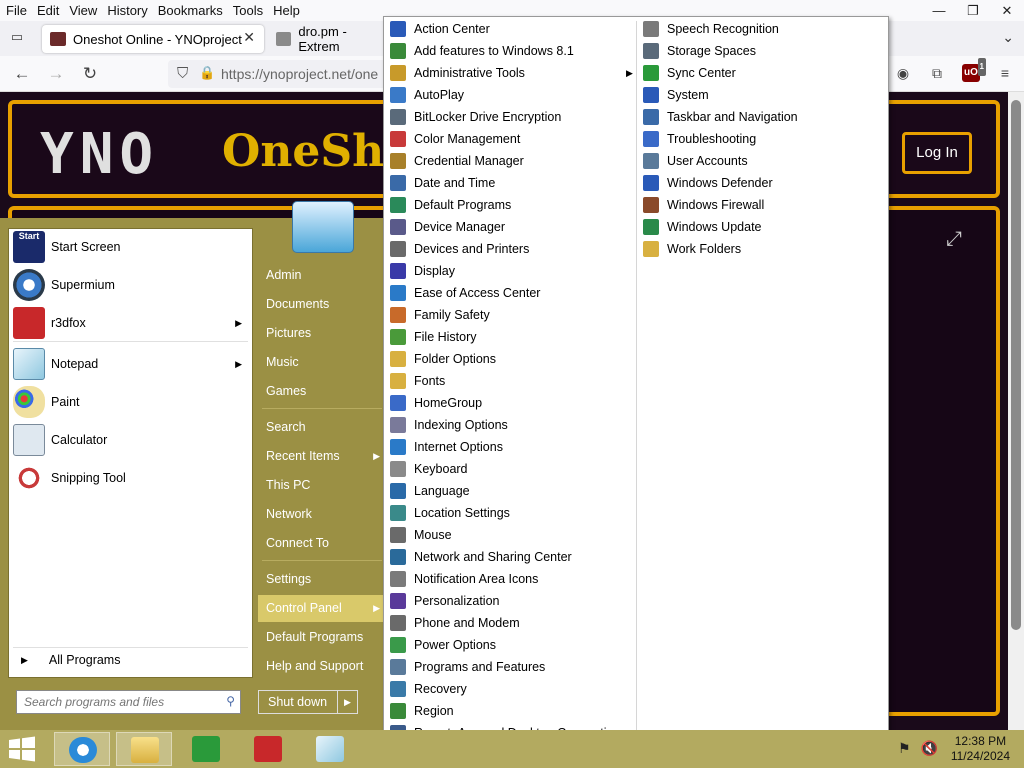 This screenshot has width=1024, height=768. What do you see at coordinates (130, 323) in the screenshot?
I see `program-r3dfox: r3dfox ▶` at bounding box center [130, 323].